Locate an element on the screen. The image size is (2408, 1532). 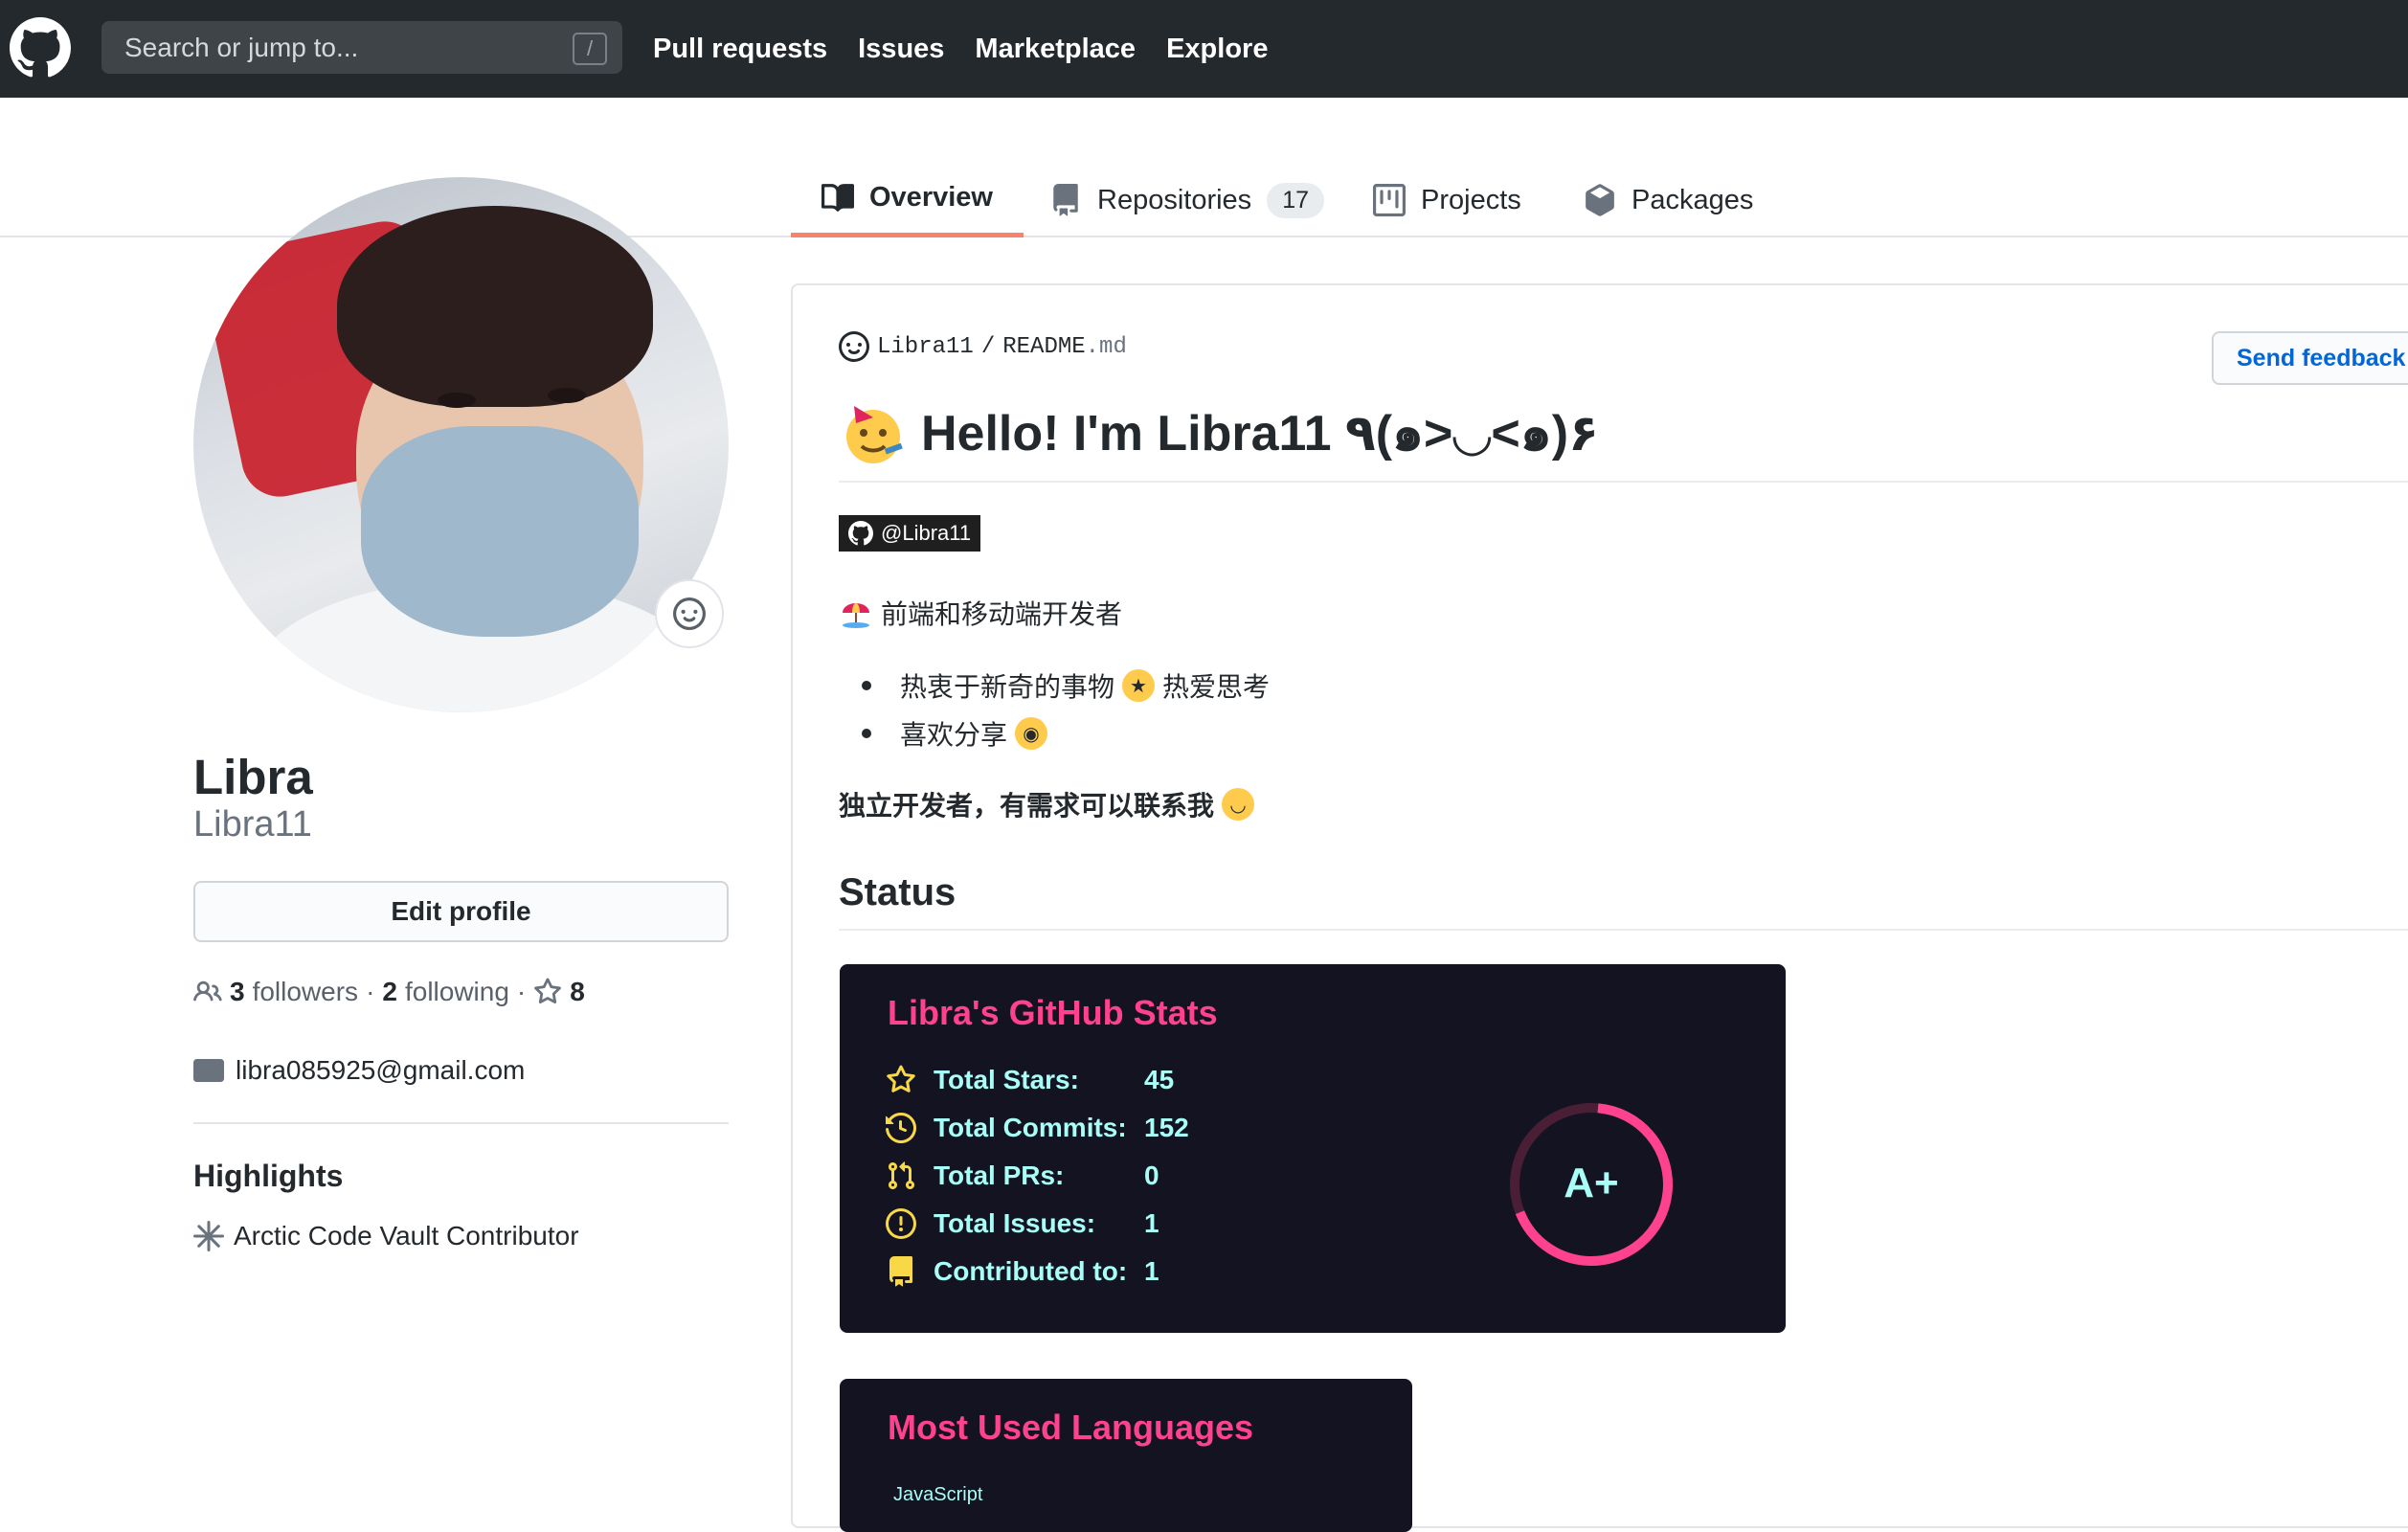
email-link: libra085925@gmail.com is located at coordinates (381, 1071).